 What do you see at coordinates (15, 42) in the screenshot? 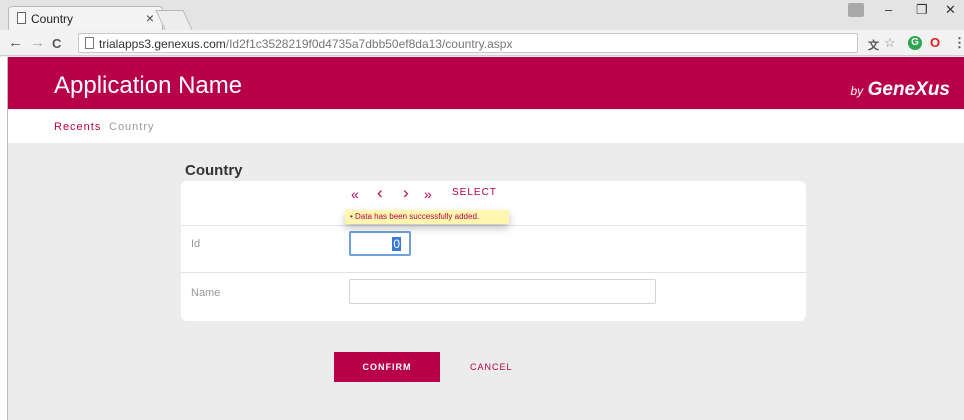
I see `back-icon: ←` at bounding box center [15, 42].